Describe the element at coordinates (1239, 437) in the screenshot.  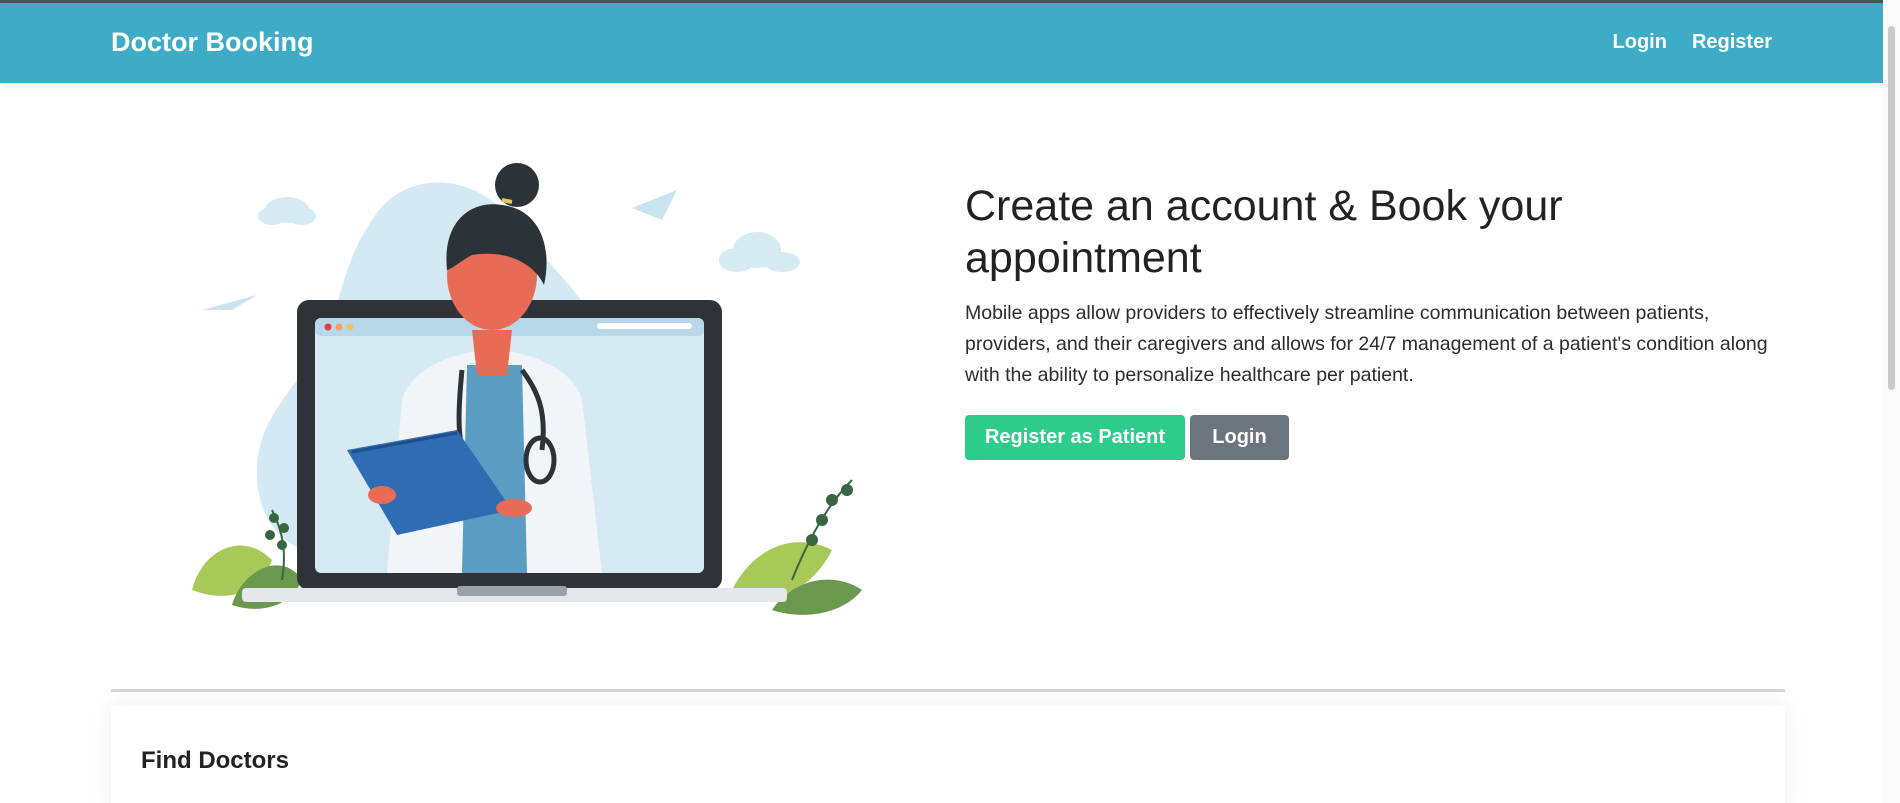
I see `login-button: Login` at that location.